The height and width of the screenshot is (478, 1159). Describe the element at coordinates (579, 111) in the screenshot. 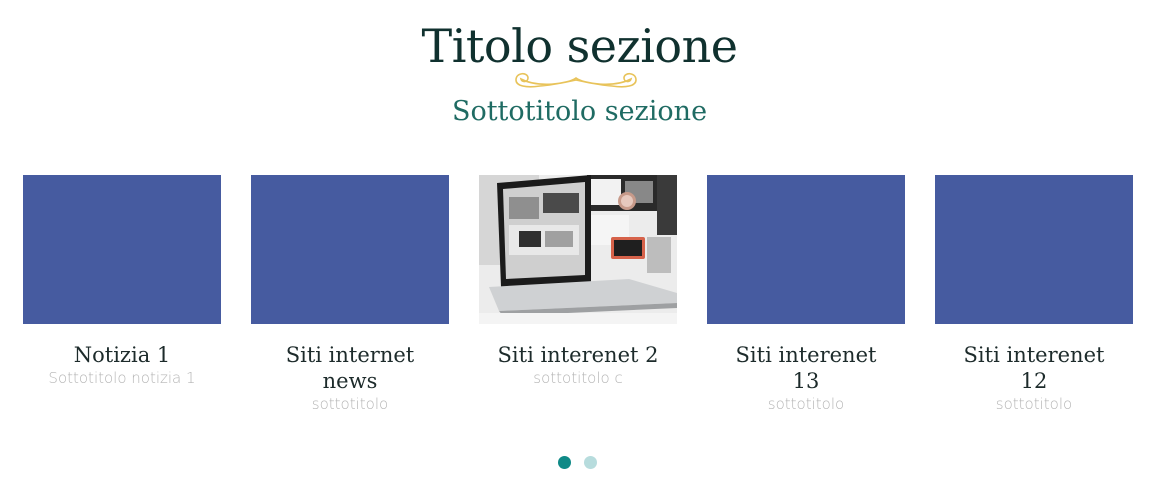

I see `section-subtitle: Sottotitolo sezione` at that location.